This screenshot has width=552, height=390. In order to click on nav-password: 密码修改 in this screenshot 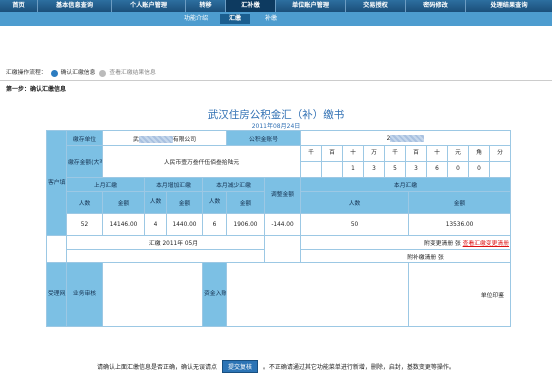, I will do `click(436, 6)`.